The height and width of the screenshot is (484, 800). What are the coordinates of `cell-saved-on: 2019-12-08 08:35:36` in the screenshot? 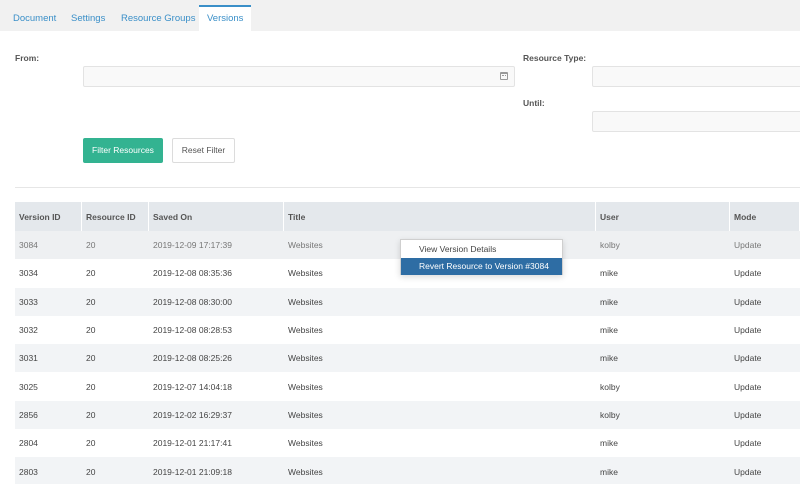 It's located at (192, 273).